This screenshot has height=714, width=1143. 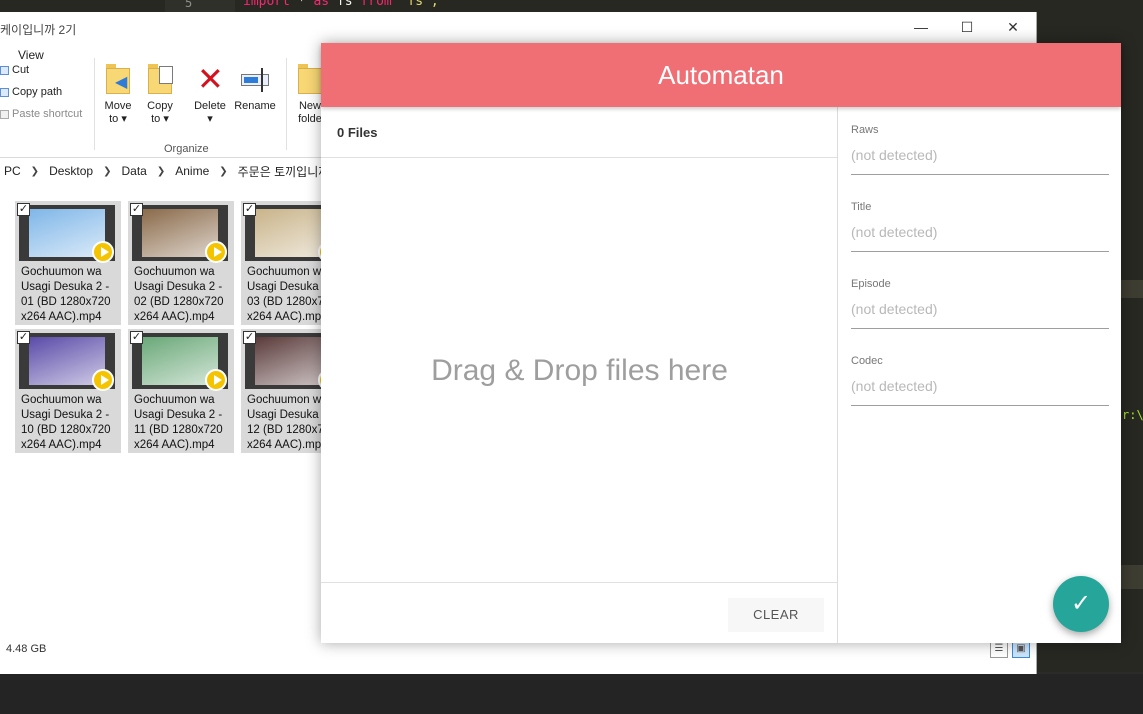 I want to click on move-to-icon: ◀, so click(x=118, y=79).